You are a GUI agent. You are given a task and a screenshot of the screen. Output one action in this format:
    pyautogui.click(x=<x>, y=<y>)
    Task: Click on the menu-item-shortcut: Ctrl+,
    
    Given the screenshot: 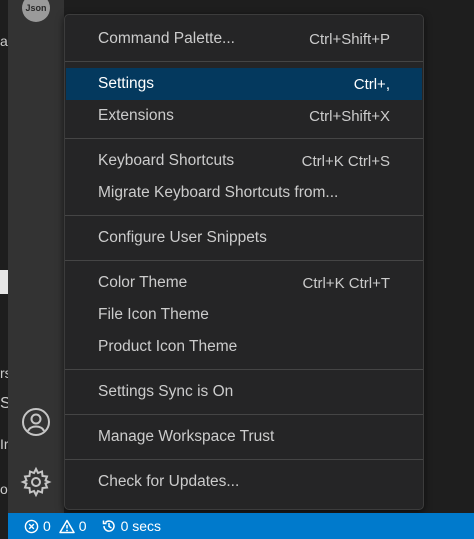 What is the action you would take?
    pyautogui.click(x=371, y=84)
    